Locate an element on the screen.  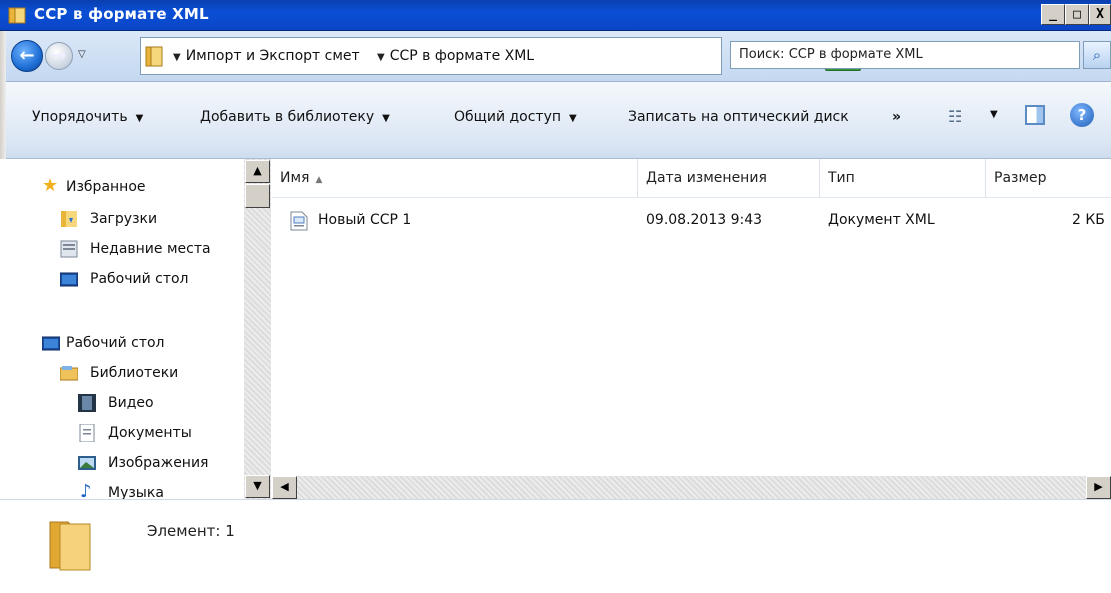
window-title: ССР в формате XML is located at coordinates (121, 14).